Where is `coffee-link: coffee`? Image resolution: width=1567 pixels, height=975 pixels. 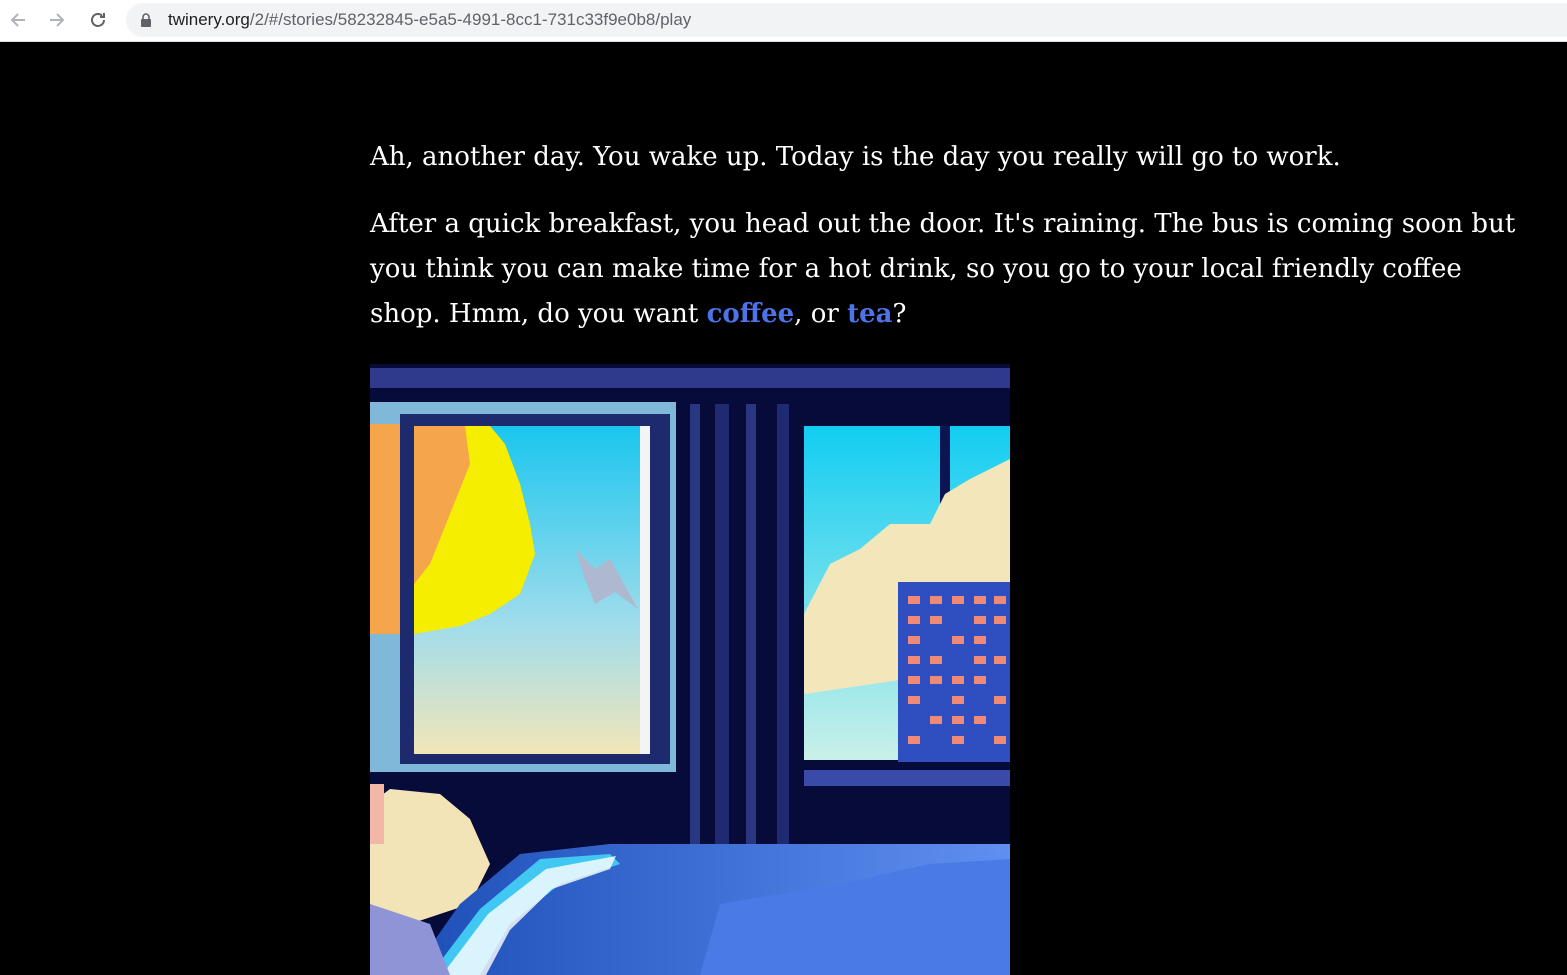 coffee-link: coffee is located at coordinates (751, 314).